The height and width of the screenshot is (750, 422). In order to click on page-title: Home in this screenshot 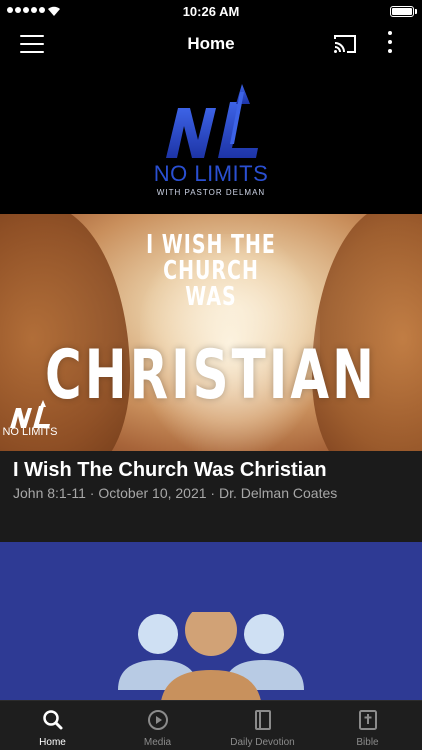, I will do `click(211, 43)`.